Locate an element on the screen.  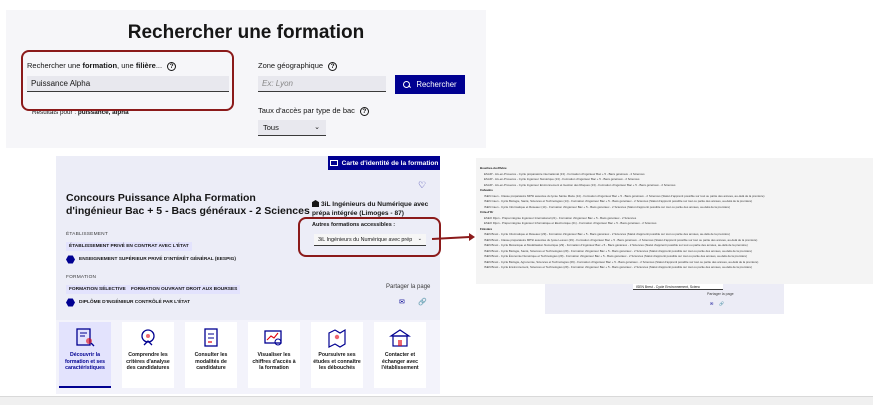
chart-search-icon is located at coordinates (273, 338).